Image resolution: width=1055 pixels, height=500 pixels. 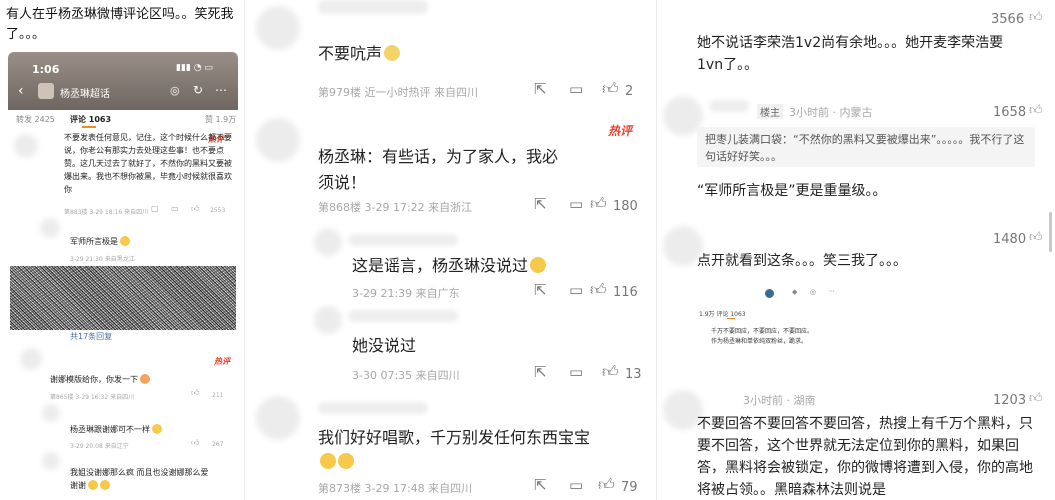 What do you see at coordinates (100, 241) in the screenshot?
I see `reply-text: 军师所言极是` at bounding box center [100, 241].